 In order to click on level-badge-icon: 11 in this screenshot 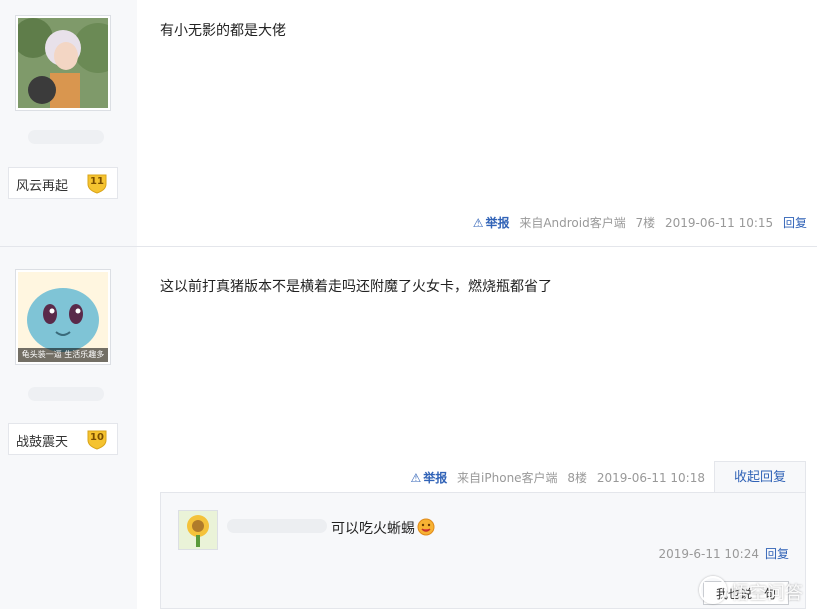, I will do `click(97, 183)`.